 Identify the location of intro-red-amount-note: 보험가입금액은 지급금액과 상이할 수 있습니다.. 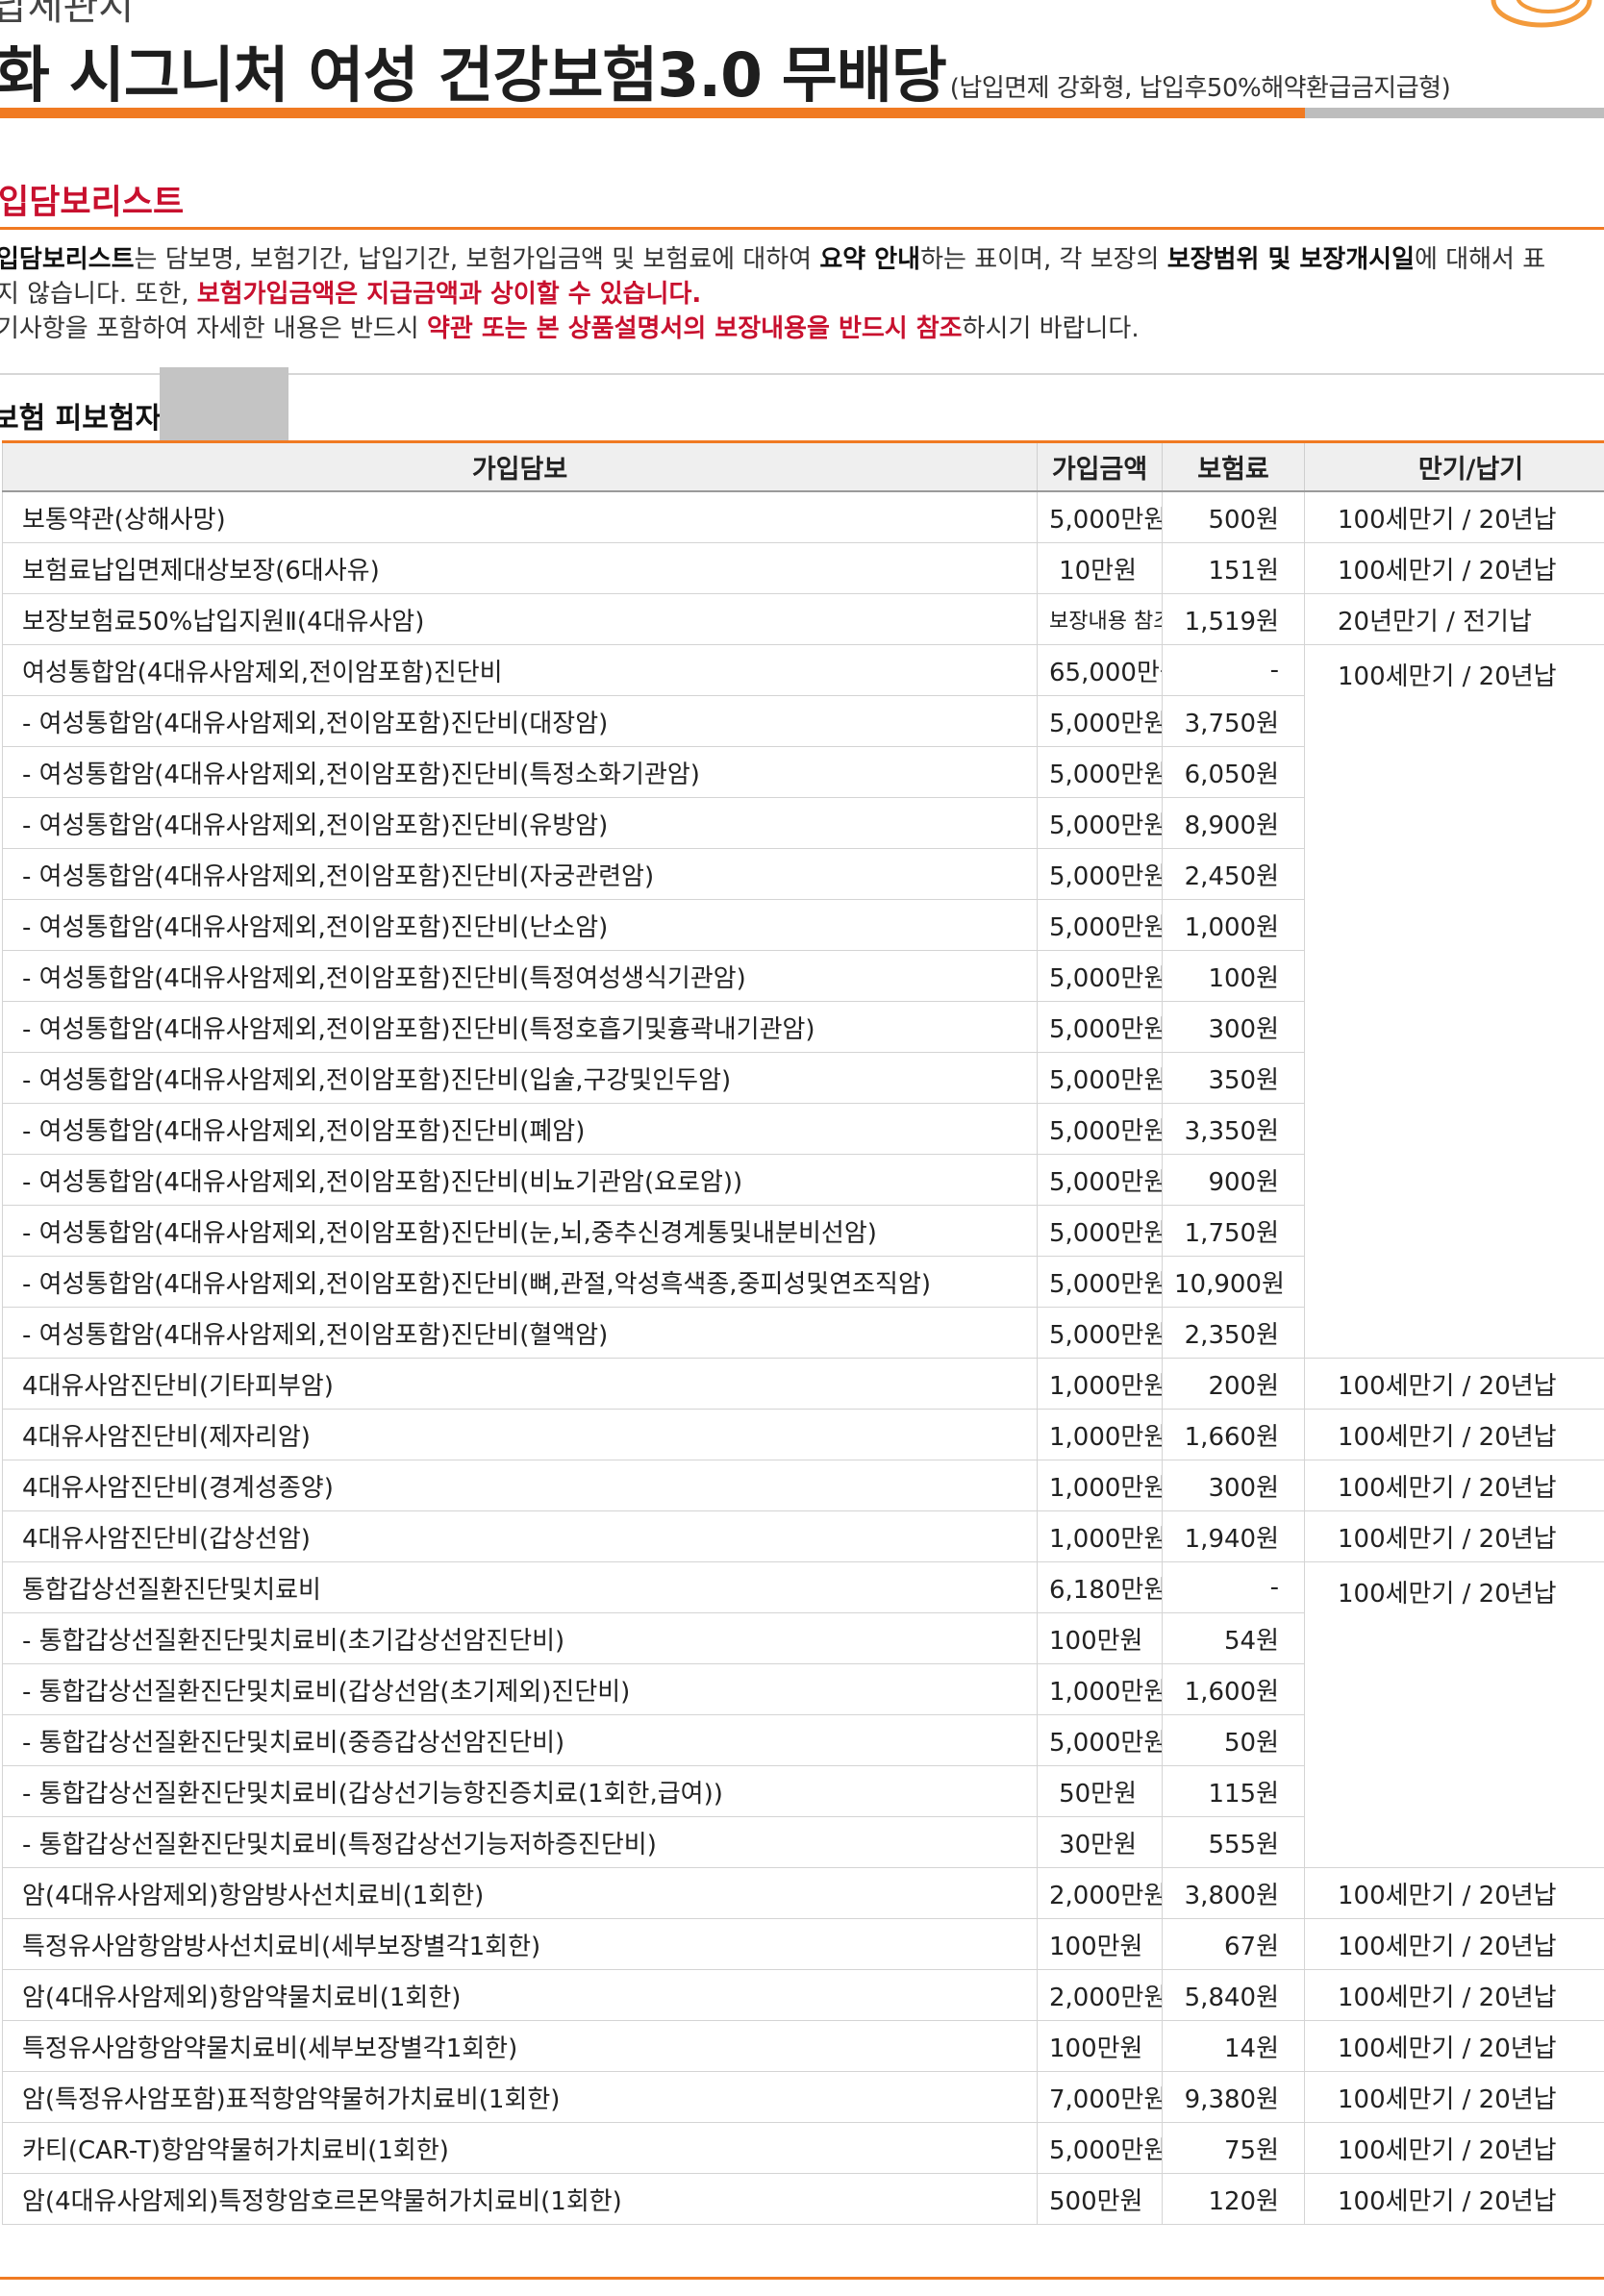
(449, 294).